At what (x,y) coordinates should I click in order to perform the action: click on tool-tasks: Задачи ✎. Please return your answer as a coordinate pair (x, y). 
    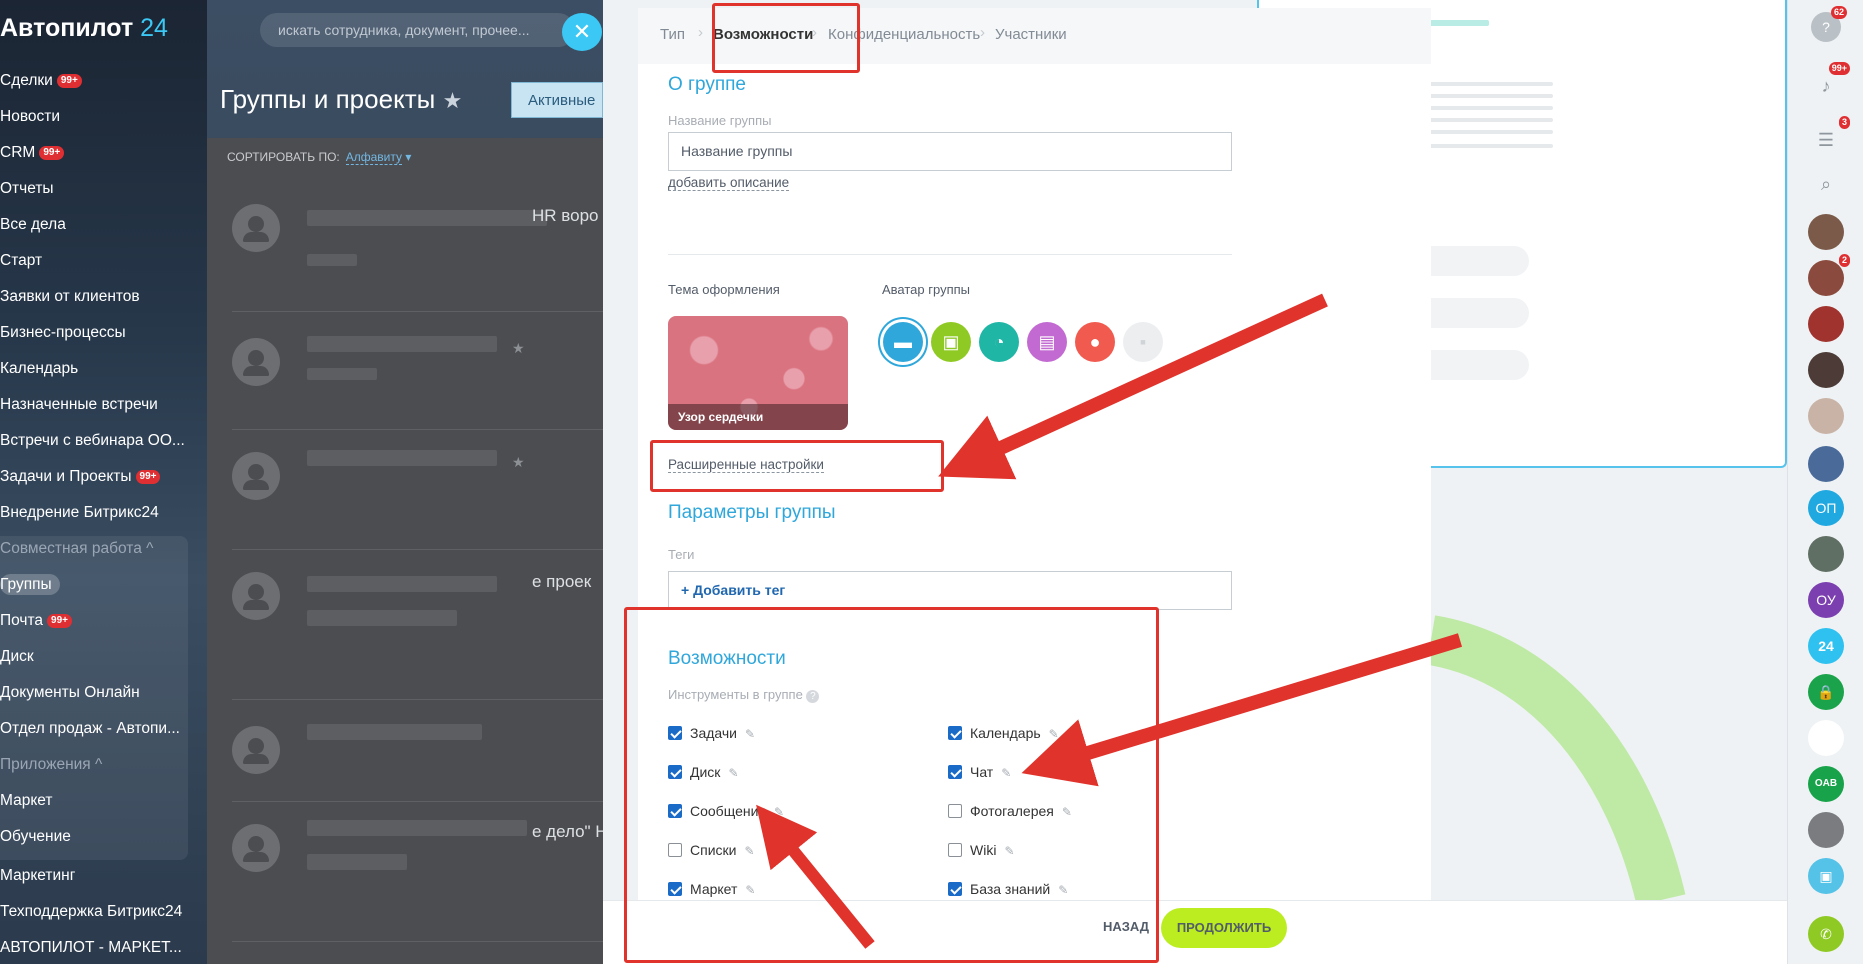
    Looking at the image, I should click on (711, 733).